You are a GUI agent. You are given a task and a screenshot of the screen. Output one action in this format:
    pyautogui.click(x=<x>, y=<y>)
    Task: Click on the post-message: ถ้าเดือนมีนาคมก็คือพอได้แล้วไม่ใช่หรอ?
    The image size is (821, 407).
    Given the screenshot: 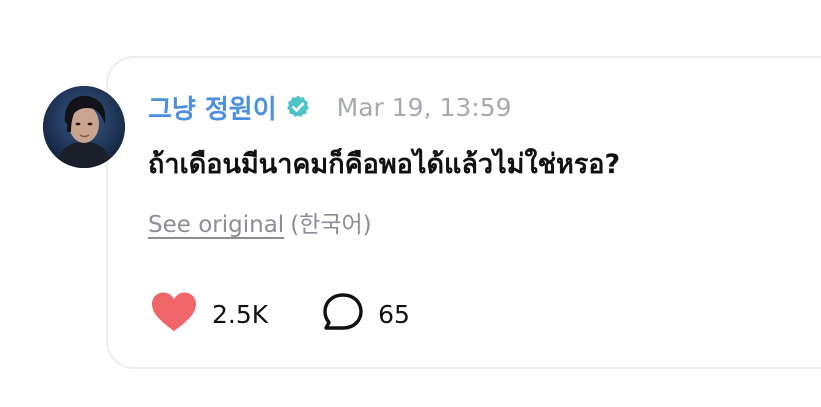 What is the action you would take?
    pyautogui.click(x=384, y=164)
    